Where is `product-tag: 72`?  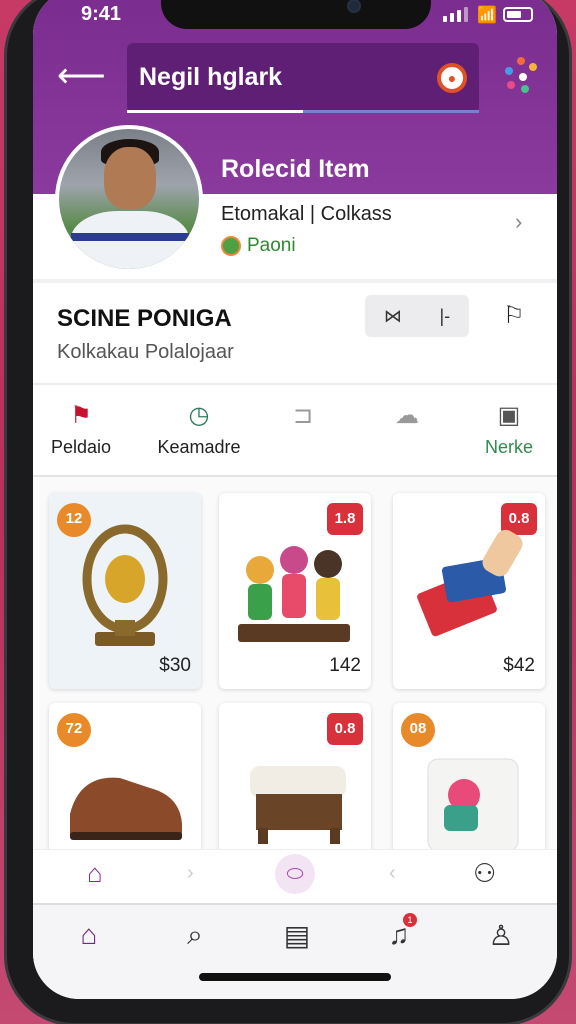 product-tag: 72 is located at coordinates (74, 730).